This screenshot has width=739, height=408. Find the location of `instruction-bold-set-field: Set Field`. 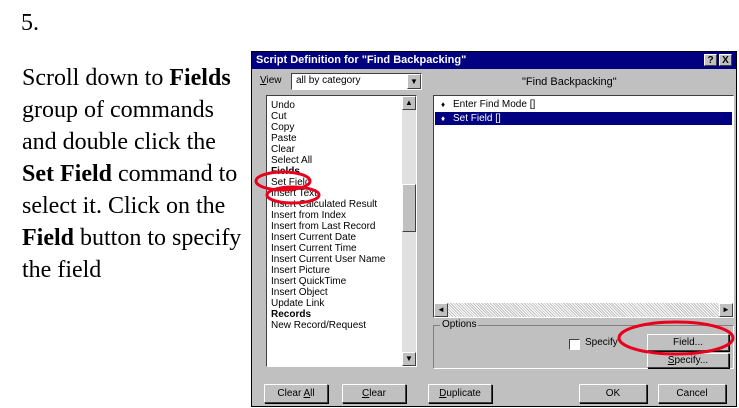

instruction-bold-set-field: Set Field is located at coordinates (67, 174).